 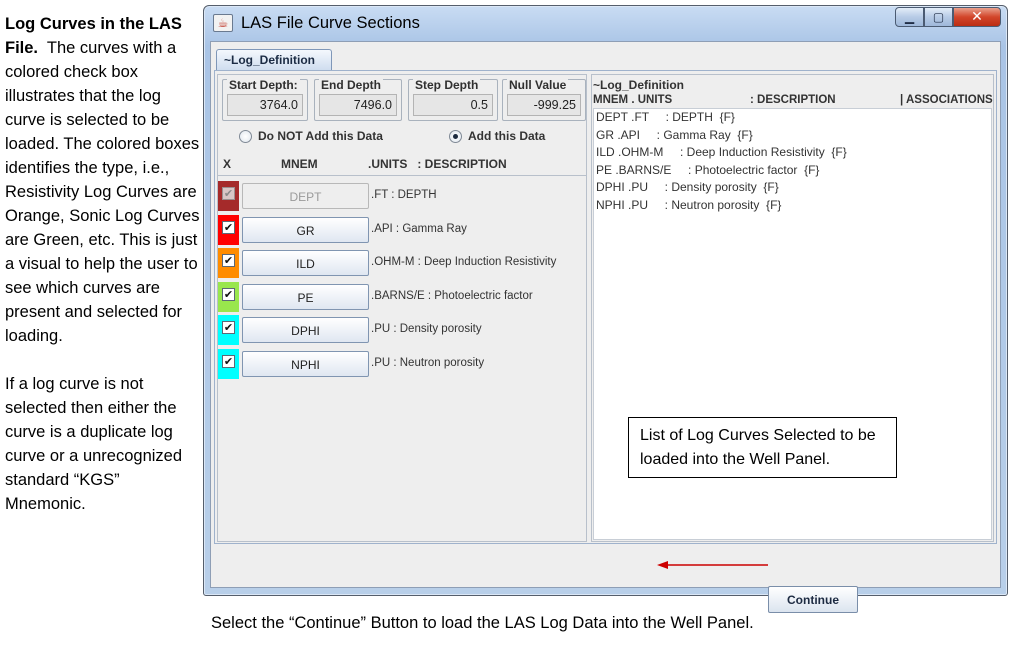 I want to click on curve-checkbox-dept: ✔, so click(x=228, y=193).